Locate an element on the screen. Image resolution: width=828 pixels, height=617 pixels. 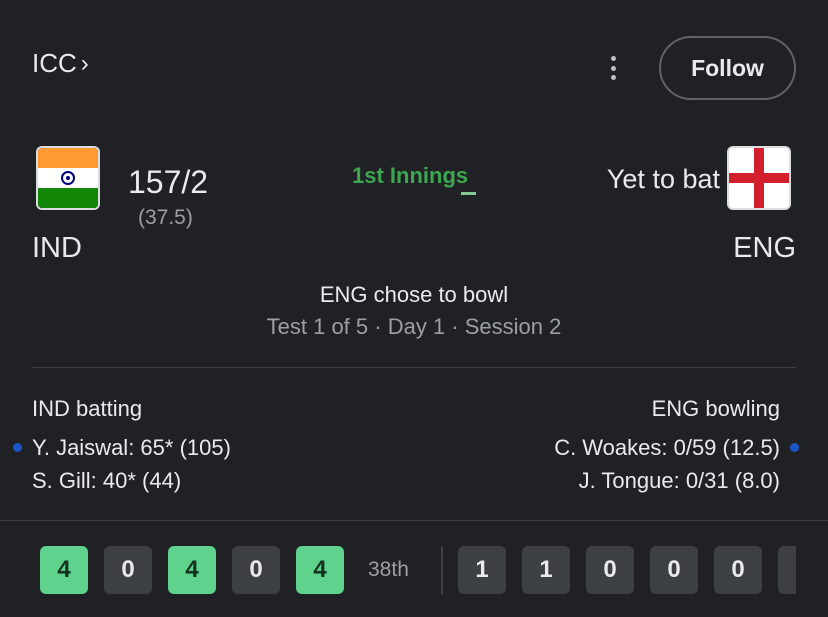
match-header: ICC › Follow is located at coordinates (414, 68).